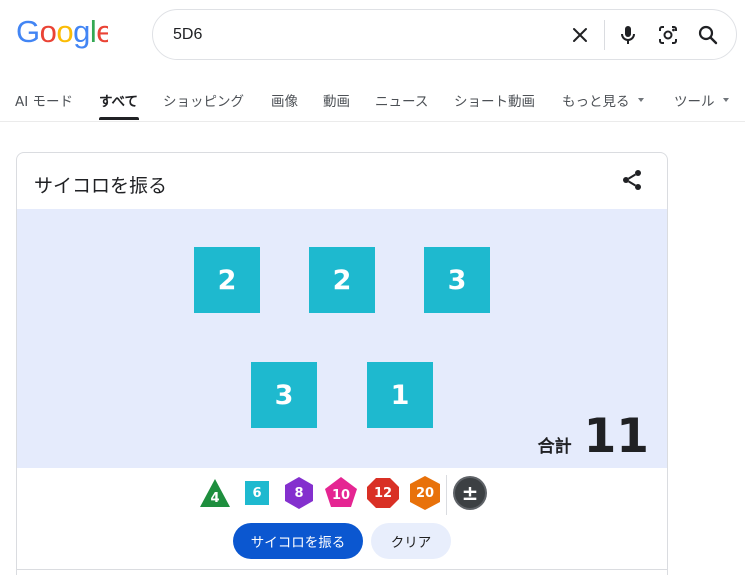  I want to click on d6-button: 6, so click(257, 493).